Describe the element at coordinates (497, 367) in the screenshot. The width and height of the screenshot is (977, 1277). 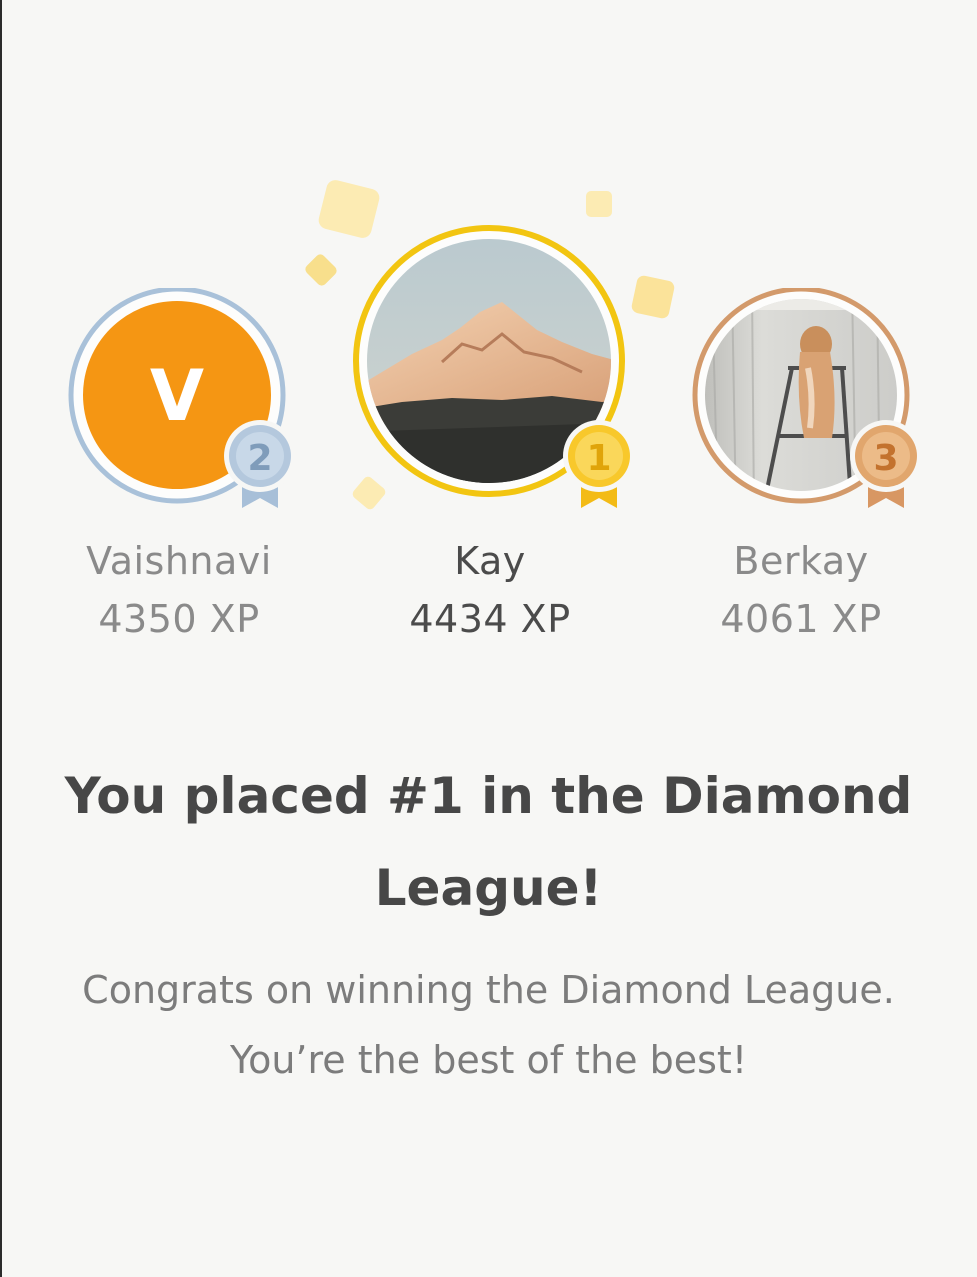
I see `podium-first: 1` at that location.